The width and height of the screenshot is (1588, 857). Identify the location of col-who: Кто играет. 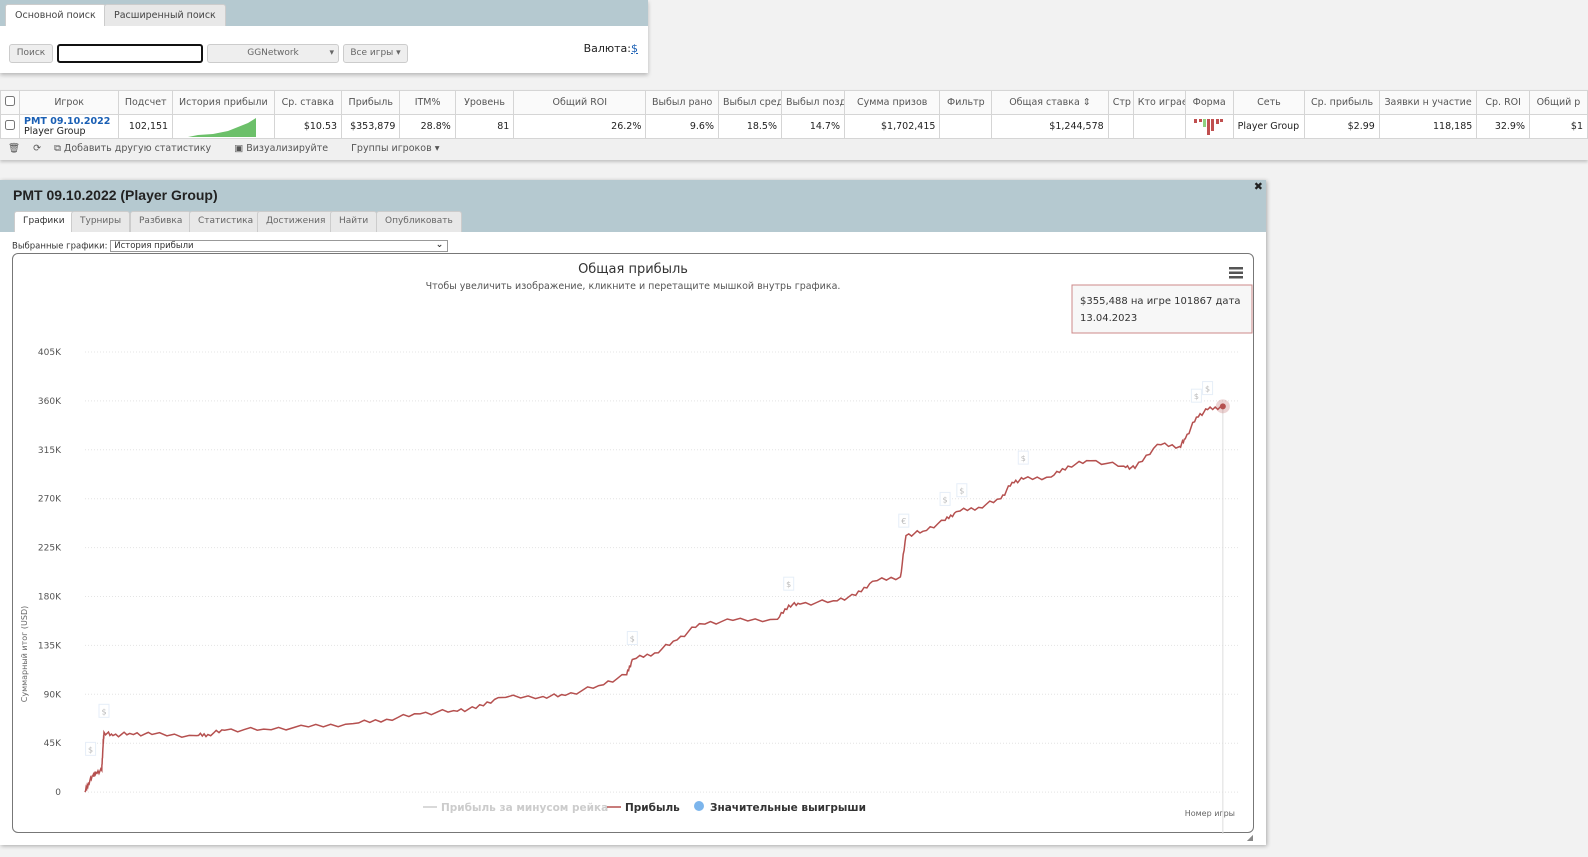
(1159, 102).